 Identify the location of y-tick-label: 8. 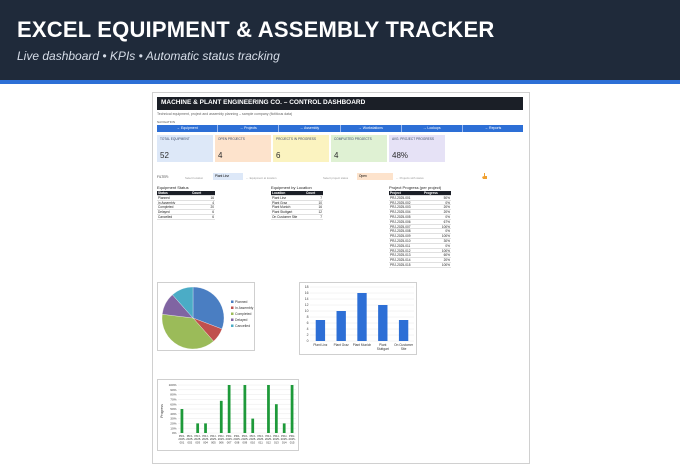
(308, 317).